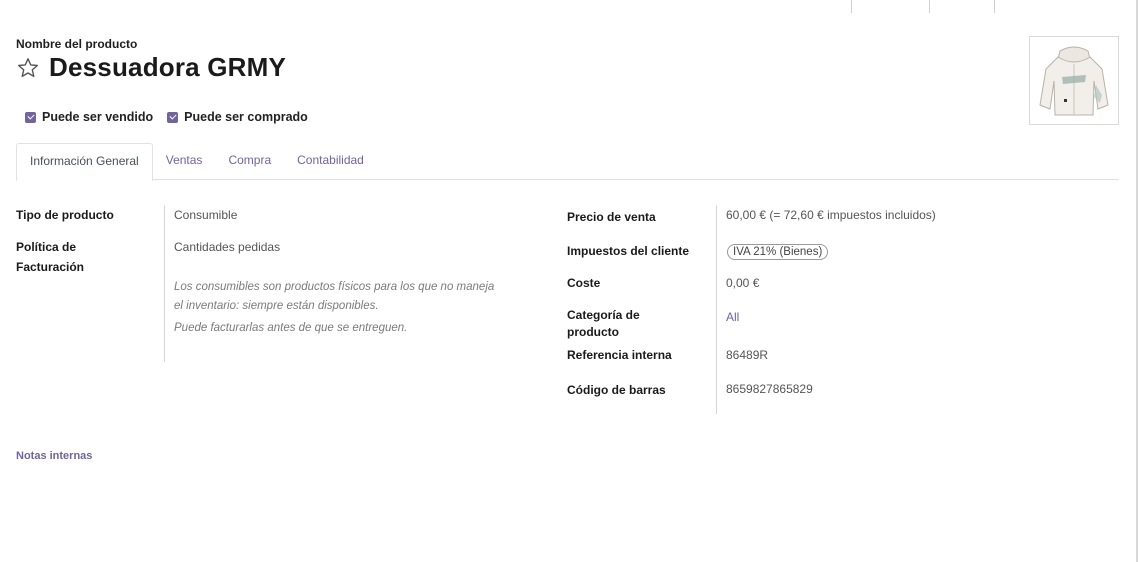  I want to click on hoodie-image, so click(1074, 81).